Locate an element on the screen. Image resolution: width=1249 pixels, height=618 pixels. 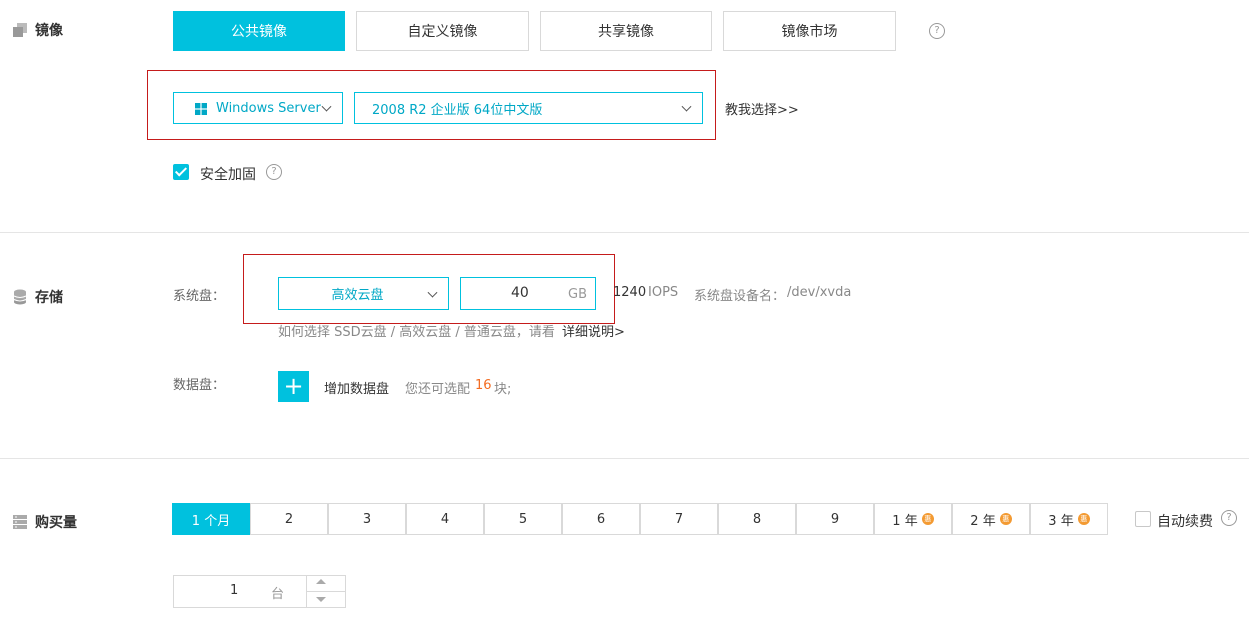
disk-type-hint: 如何选择 SSD云盘 / 高效云盘 / 普通云盘，请看 is located at coordinates (416, 332).